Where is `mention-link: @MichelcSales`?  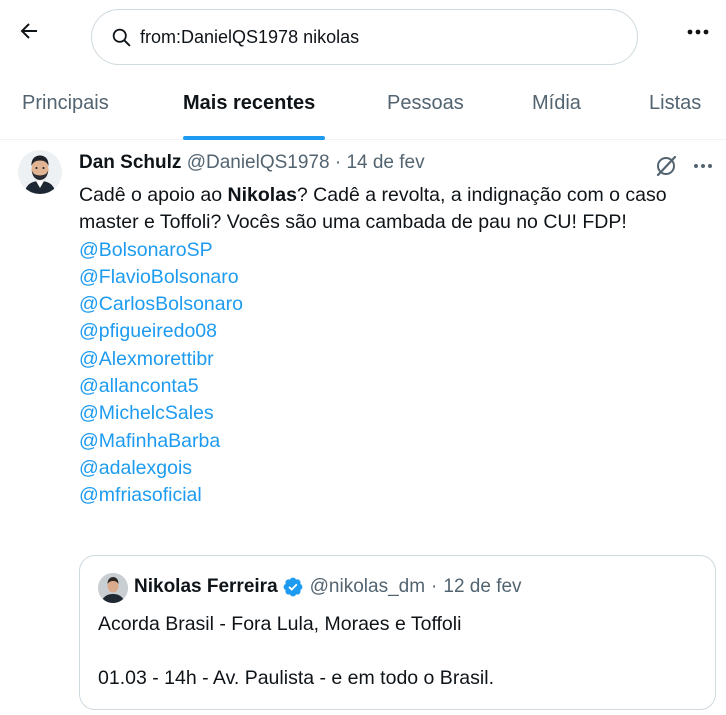
mention-link: @MichelcSales is located at coordinates (389, 413).